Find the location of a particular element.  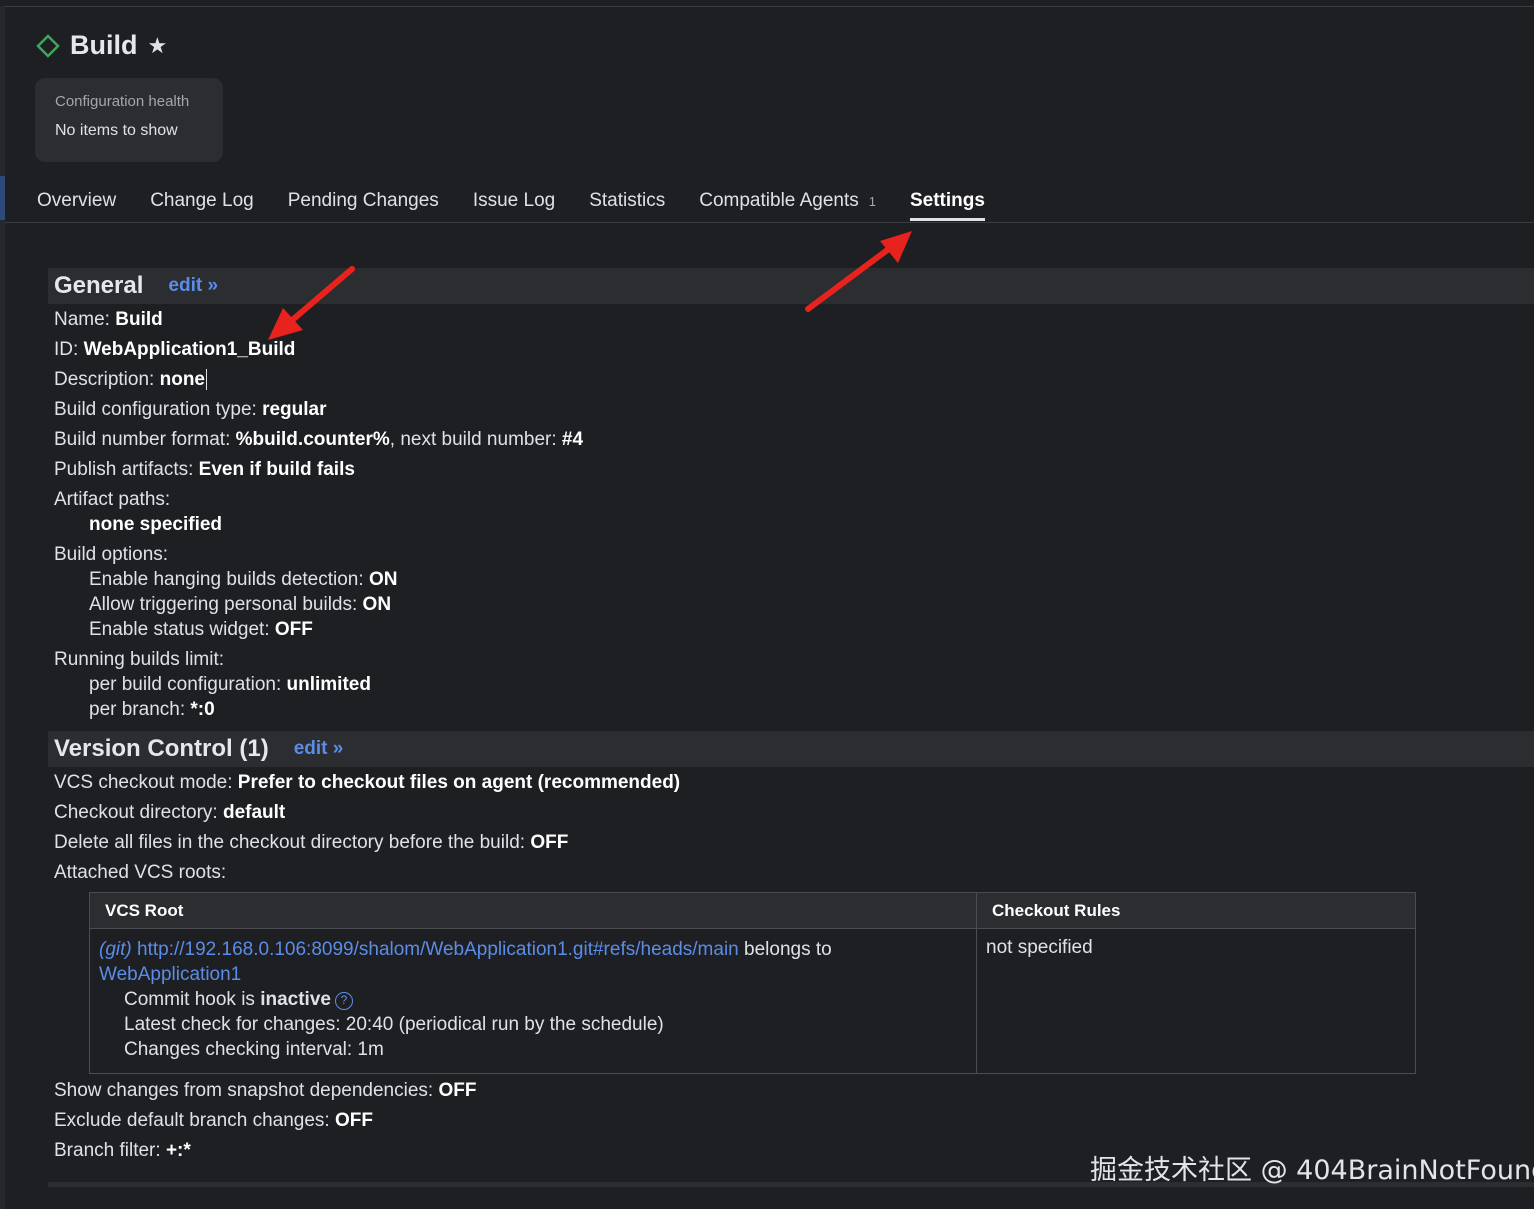

belongs-to-text: belongs to is located at coordinates (785, 949).